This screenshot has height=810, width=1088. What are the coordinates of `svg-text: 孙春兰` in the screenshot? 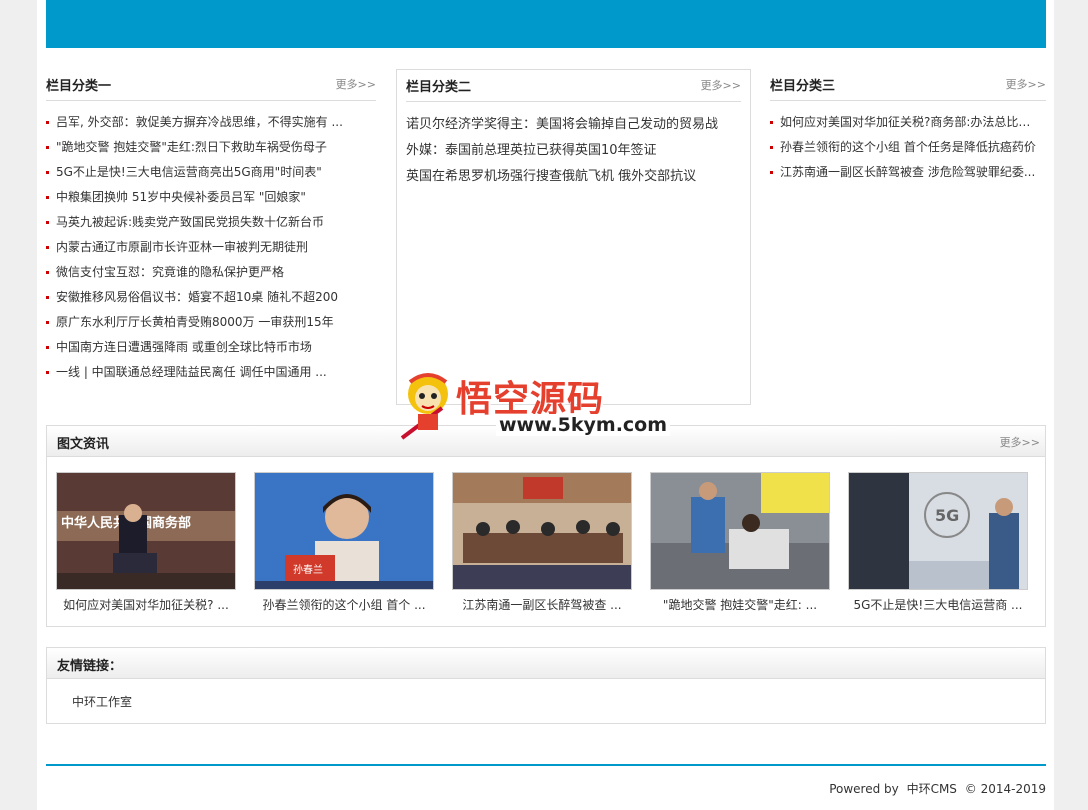 It's located at (308, 569).